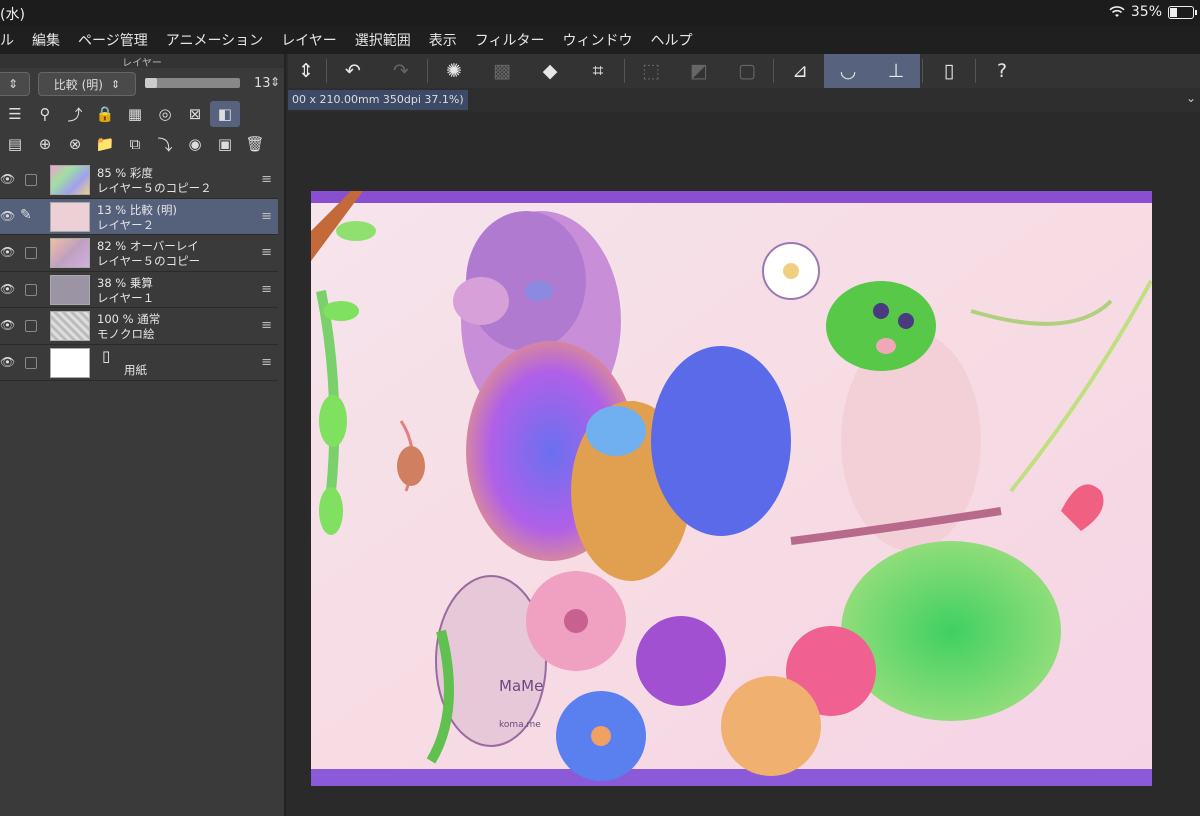  What do you see at coordinates (75, 144) in the screenshot?
I see `new-vector-layer-icon: ⊗` at bounding box center [75, 144].